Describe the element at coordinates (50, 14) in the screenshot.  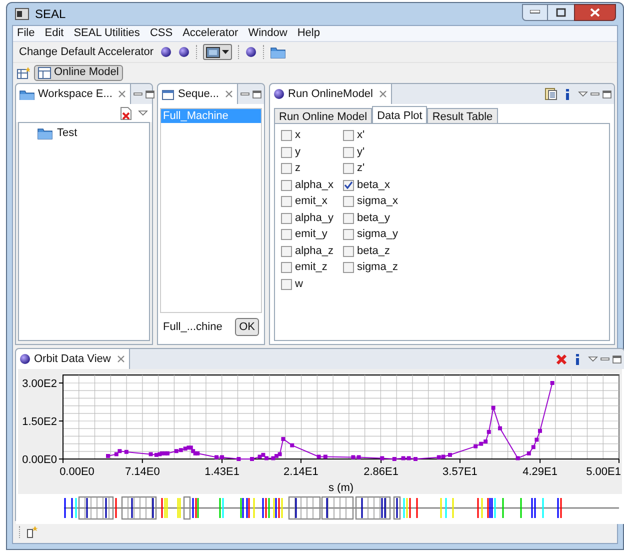
I see `window-title: SEAL` at that location.